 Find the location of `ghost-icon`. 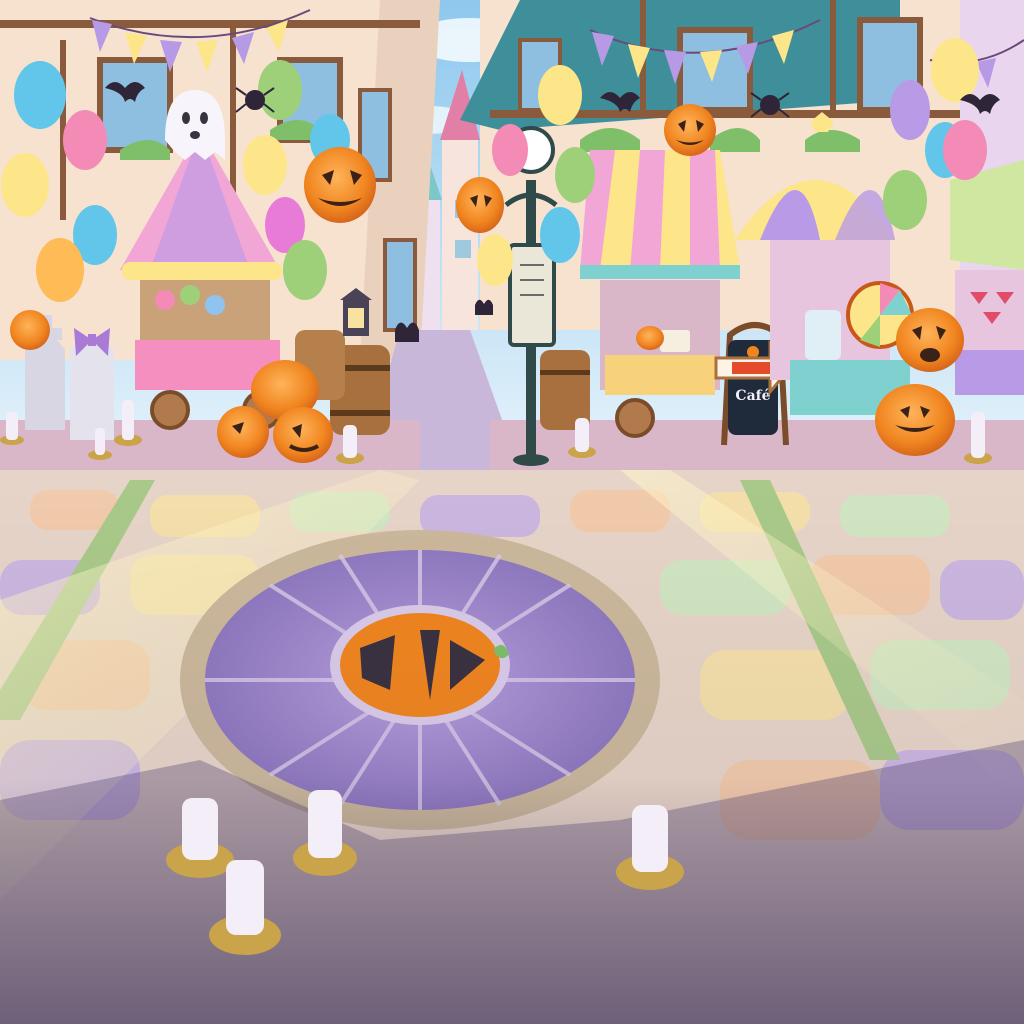

ghost-icon is located at coordinates (195, 125).